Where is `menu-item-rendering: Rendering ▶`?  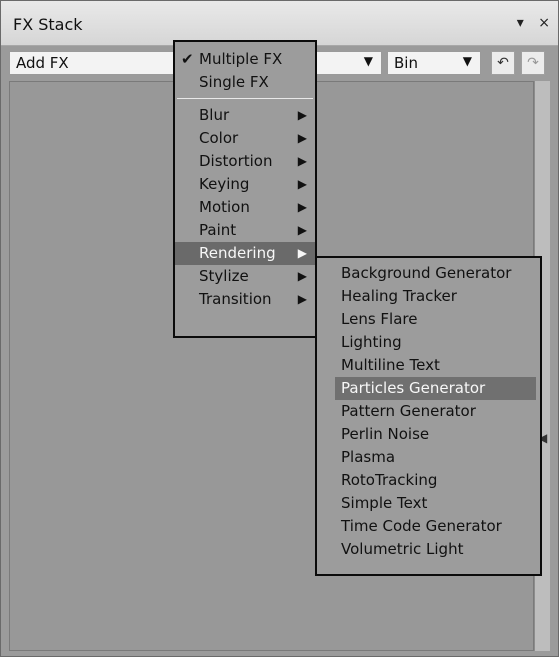 menu-item-rendering: Rendering ▶ is located at coordinates (245, 253).